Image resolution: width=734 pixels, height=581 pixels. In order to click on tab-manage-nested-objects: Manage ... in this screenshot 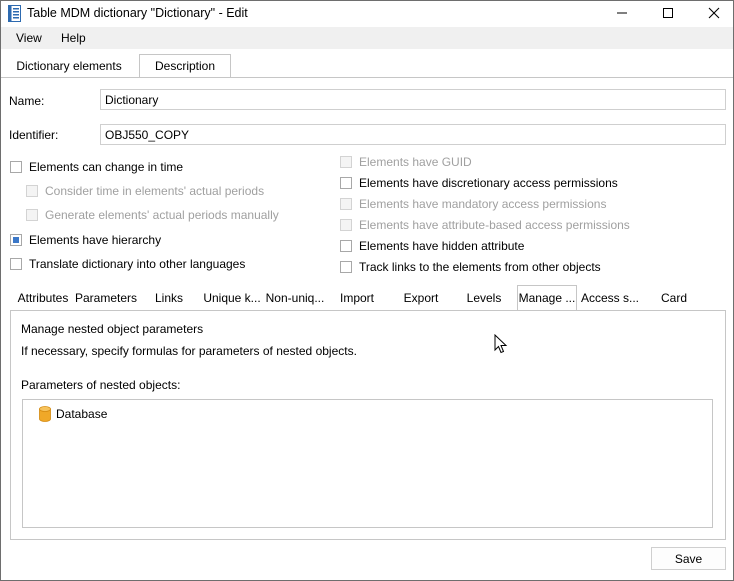, I will do `click(547, 298)`.